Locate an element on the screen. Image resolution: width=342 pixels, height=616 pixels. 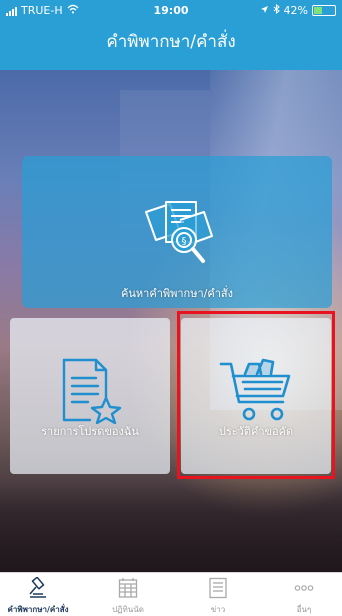
tab-judgments: คำพิพากษา/คำสั่ง is located at coordinates (38, 594).